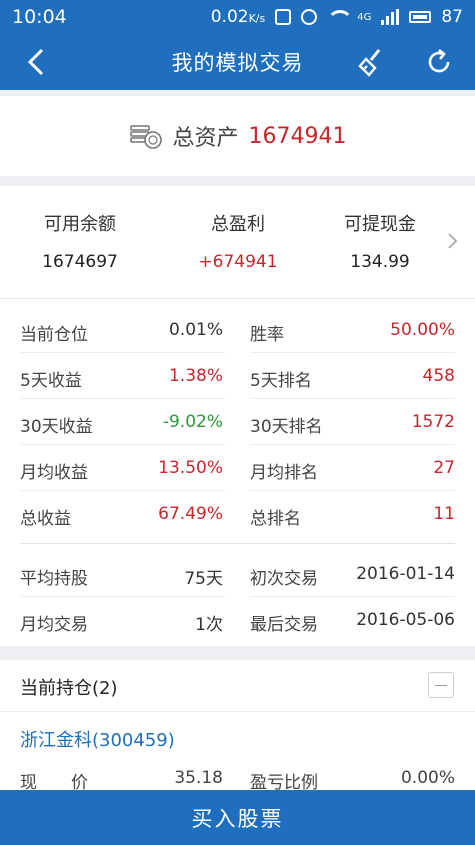 The height and width of the screenshot is (845, 475). What do you see at coordinates (145, 137) in the screenshot?
I see `coins-icon` at bounding box center [145, 137].